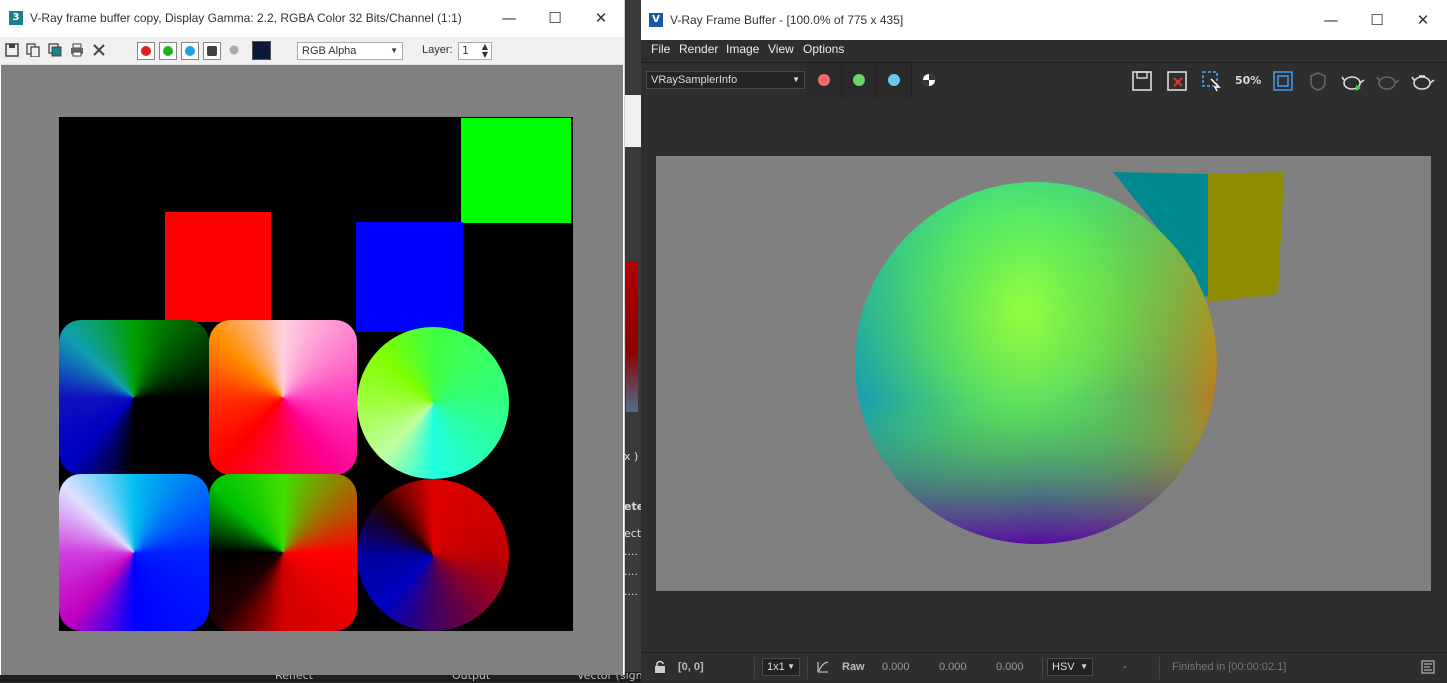 Image resolution: width=1447 pixels, height=683 pixels. I want to click on render-teapot-icon, so click(1423, 81).